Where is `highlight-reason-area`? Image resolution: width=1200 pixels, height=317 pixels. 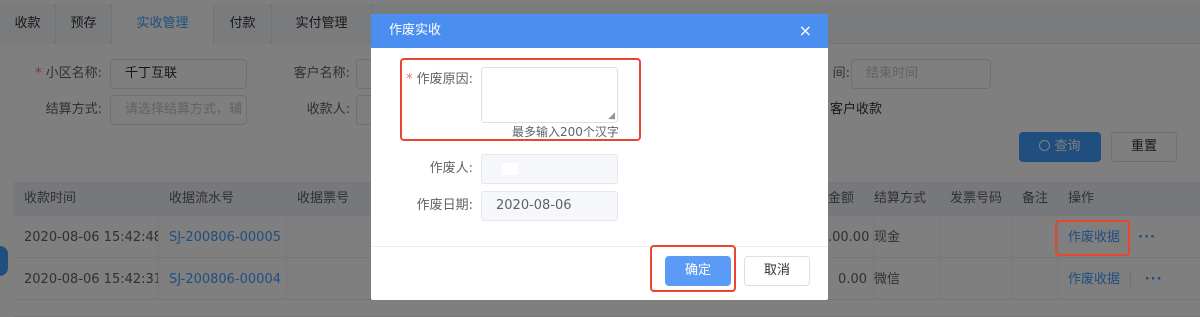 highlight-reason-area is located at coordinates (520, 99).